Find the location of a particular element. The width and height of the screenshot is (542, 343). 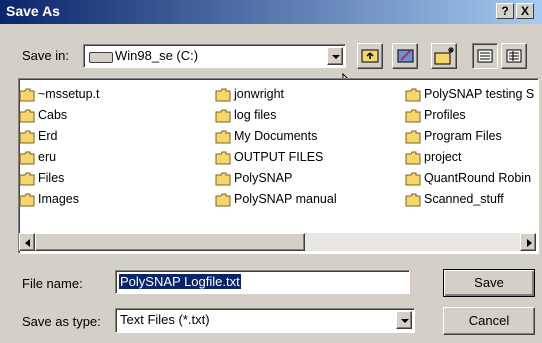

list-item-label: OUTPUT FILES is located at coordinates (279, 157).